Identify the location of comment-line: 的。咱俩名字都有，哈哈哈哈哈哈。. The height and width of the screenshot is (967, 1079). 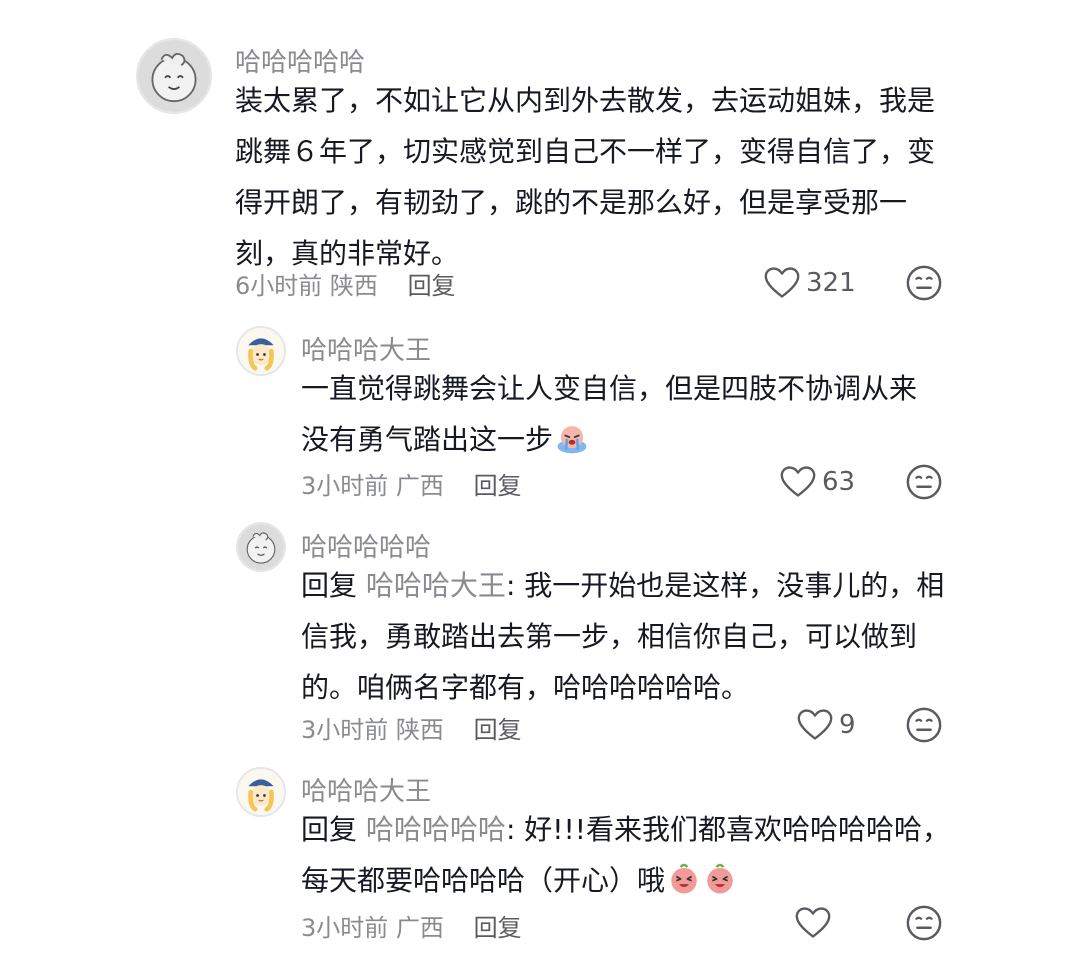
(525, 687).